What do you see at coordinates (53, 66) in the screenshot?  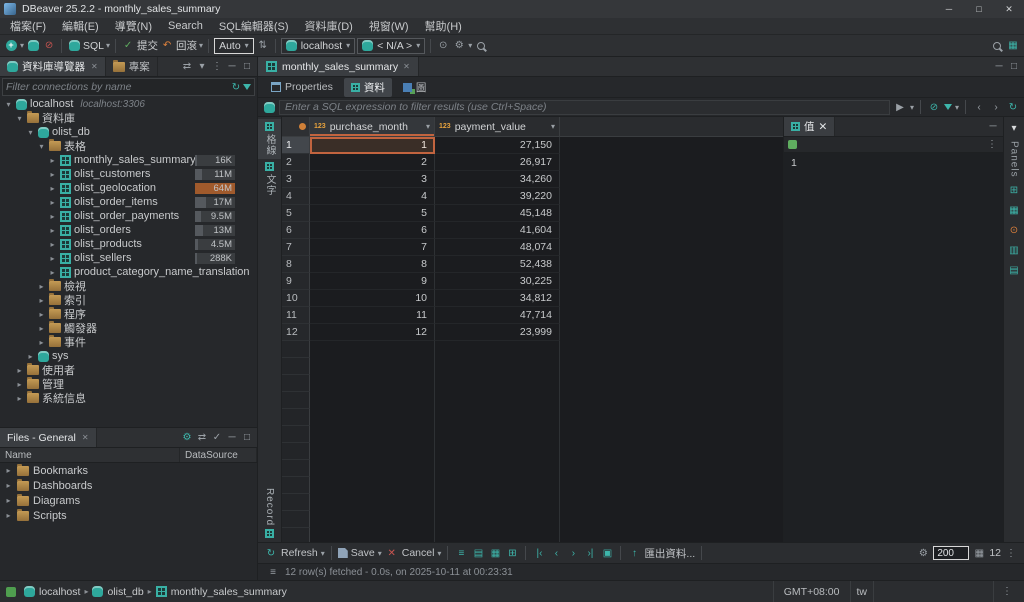 I see `tab-database-navigator: 資料庫導覽器 ✕` at bounding box center [53, 66].